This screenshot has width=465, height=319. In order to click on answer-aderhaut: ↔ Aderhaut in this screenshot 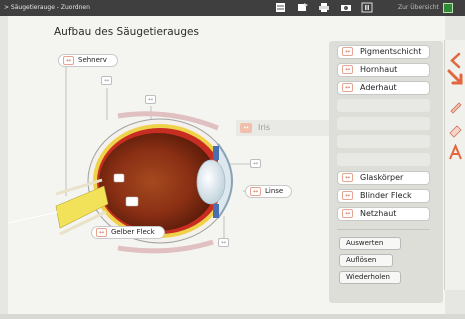, I will do `click(383, 88)`.